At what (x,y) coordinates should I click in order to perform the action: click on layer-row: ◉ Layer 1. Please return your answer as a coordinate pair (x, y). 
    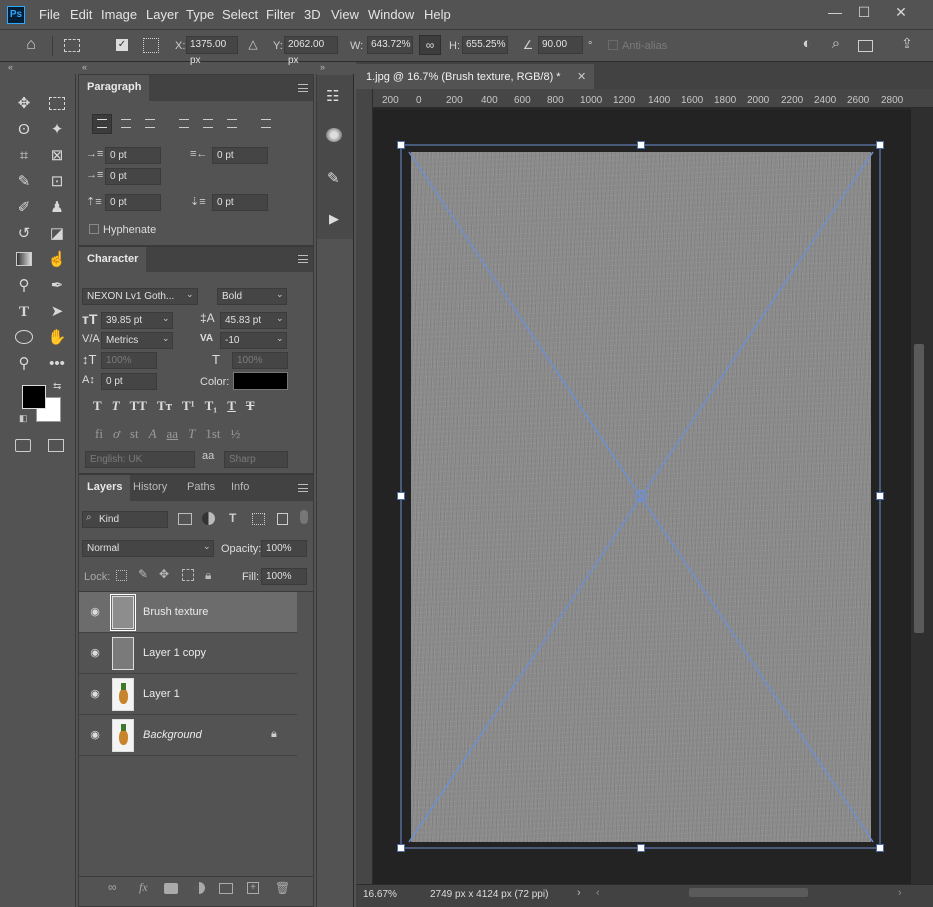
    Looking at the image, I should click on (188, 694).